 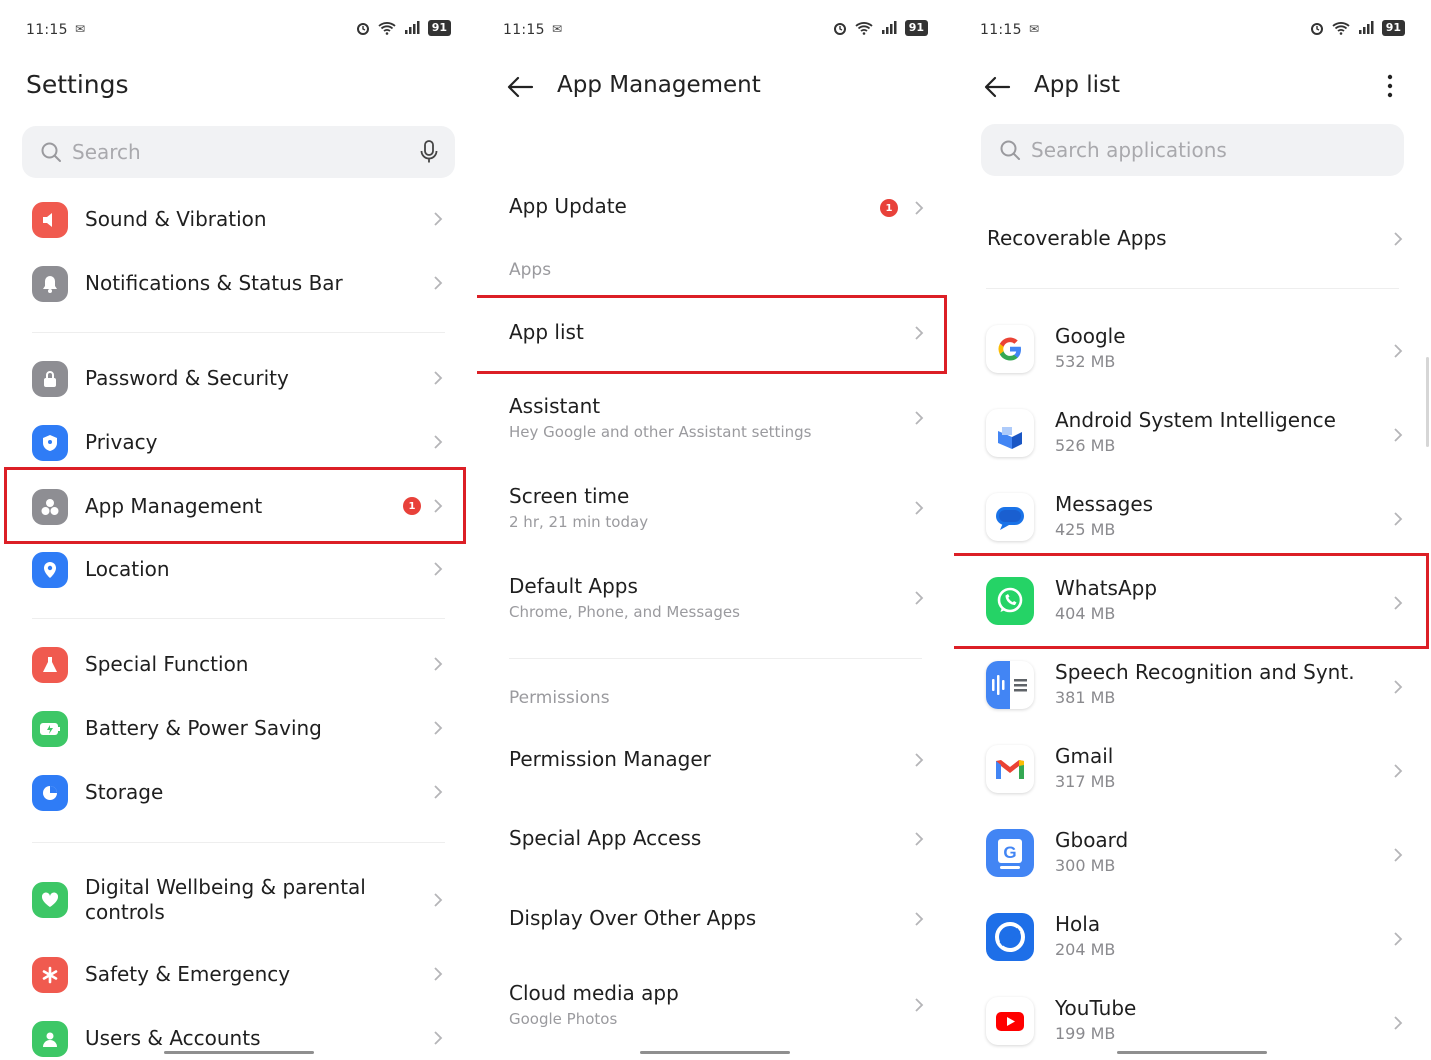 I want to click on recoverable-apps-item: Recoverable Apps, so click(x=1195, y=239).